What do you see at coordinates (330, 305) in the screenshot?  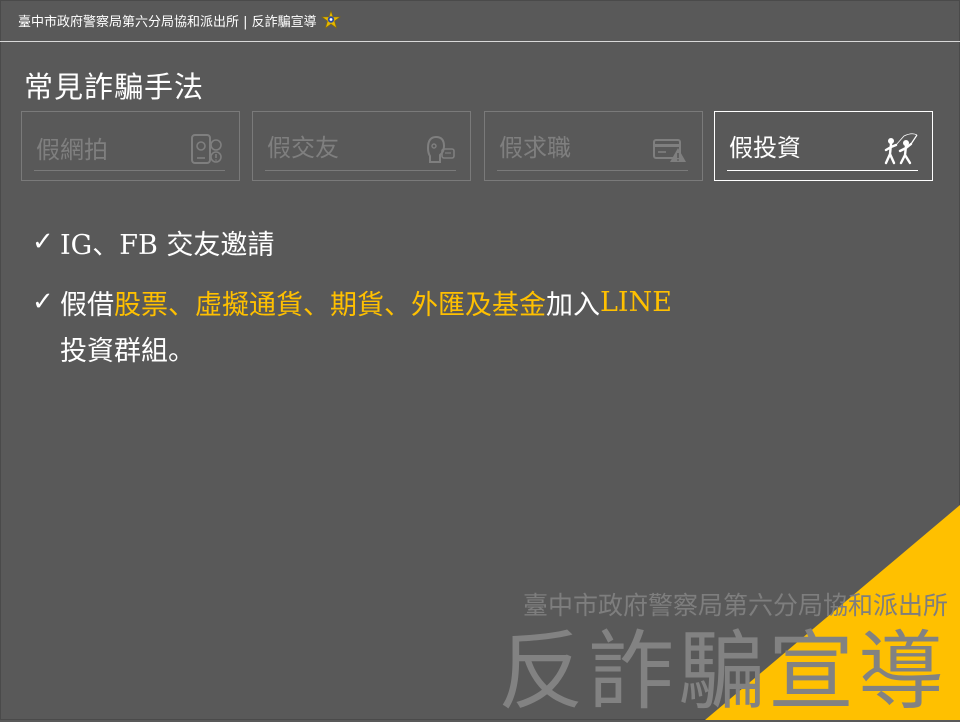 I see `bullet-highlight: 股票、虛擬通貨、期貨、外匯及基金` at bounding box center [330, 305].